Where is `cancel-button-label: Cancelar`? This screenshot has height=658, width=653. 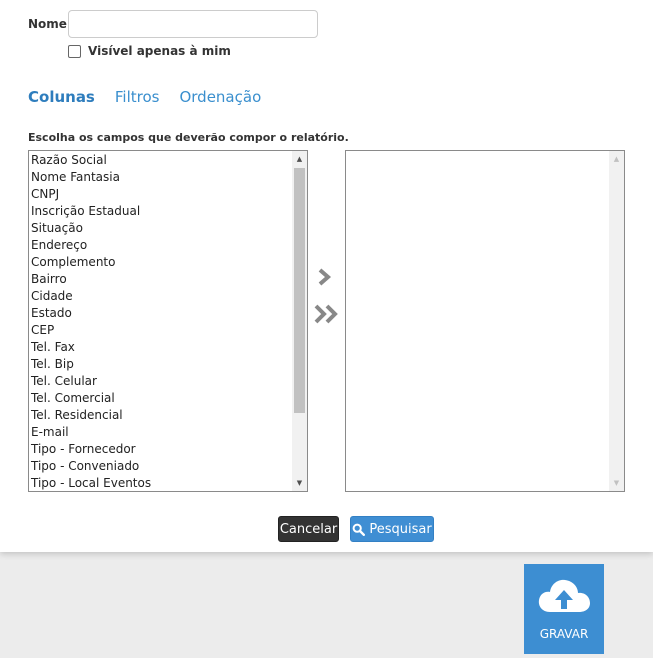
cancel-button-label: Cancelar is located at coordinates (308, 529).